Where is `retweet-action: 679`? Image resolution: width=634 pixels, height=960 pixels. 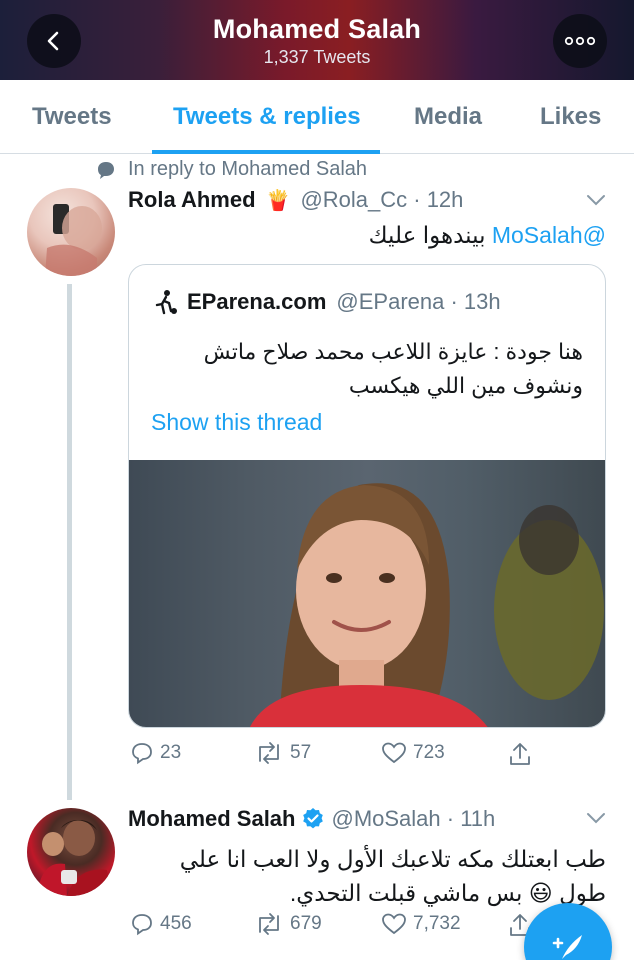
retweet-action: 679 is located at coordinates (288, 924).